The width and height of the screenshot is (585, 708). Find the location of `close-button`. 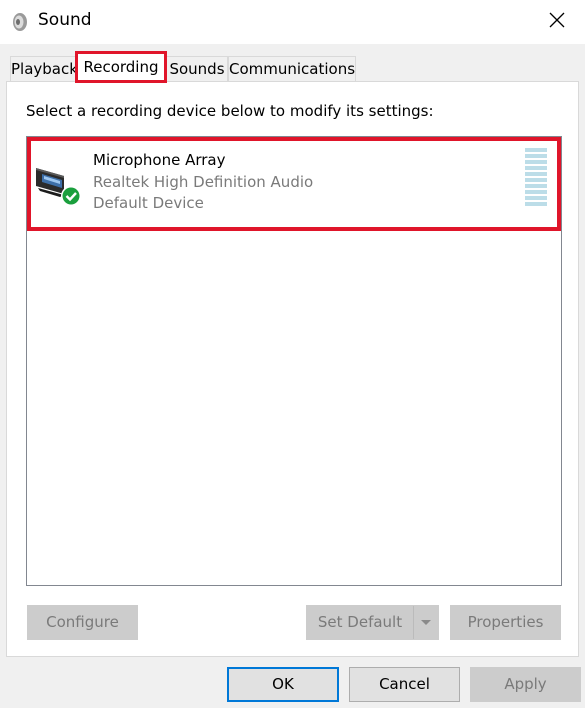

close-button is located at coordinates (557, 22).